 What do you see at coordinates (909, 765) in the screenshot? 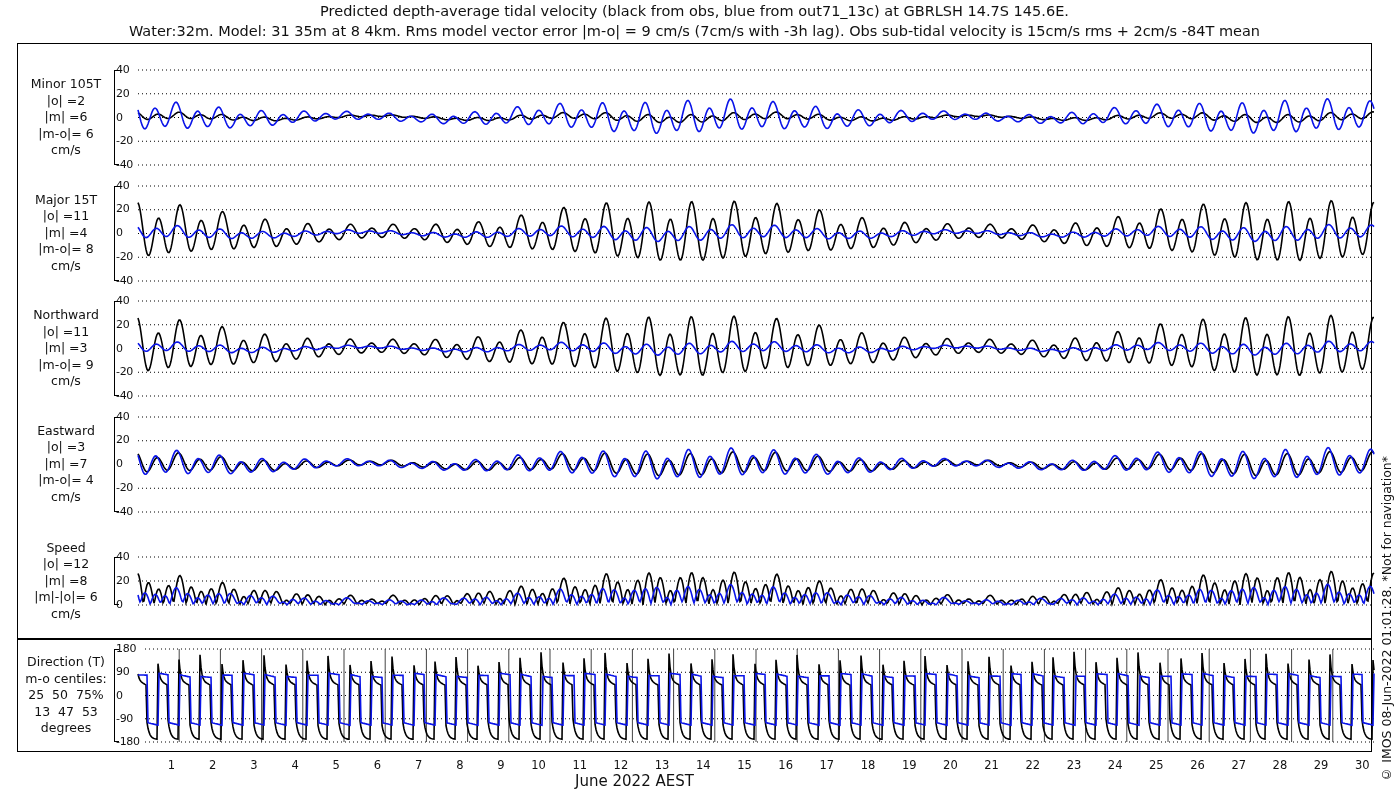
I see `day-tick-label: 19` at bounding box center [909, 765].